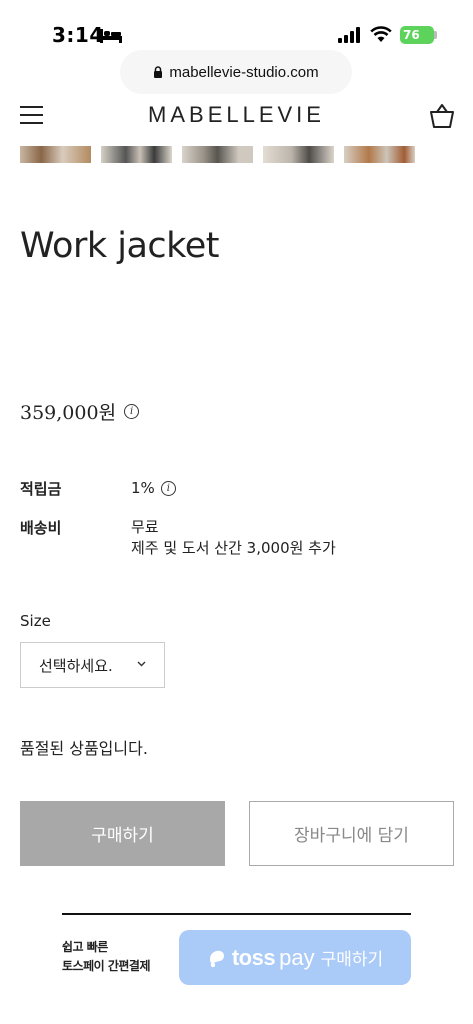  Describe the element at coordinates (349, 35) in the screenshot. I see `cellular-signal-icon` at that location.